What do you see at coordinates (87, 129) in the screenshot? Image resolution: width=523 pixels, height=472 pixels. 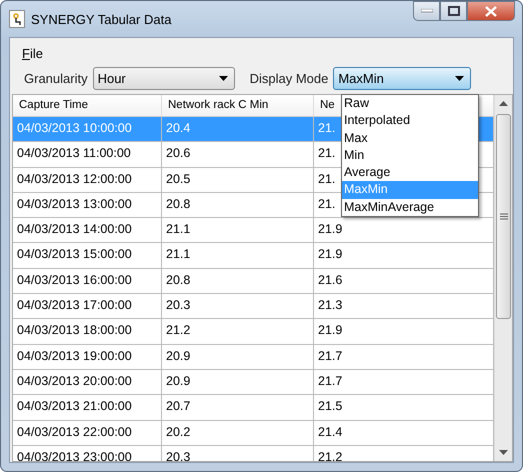 I see `table-cell: 04/03/2013 10:00:00` at bounding box center [87, 129].